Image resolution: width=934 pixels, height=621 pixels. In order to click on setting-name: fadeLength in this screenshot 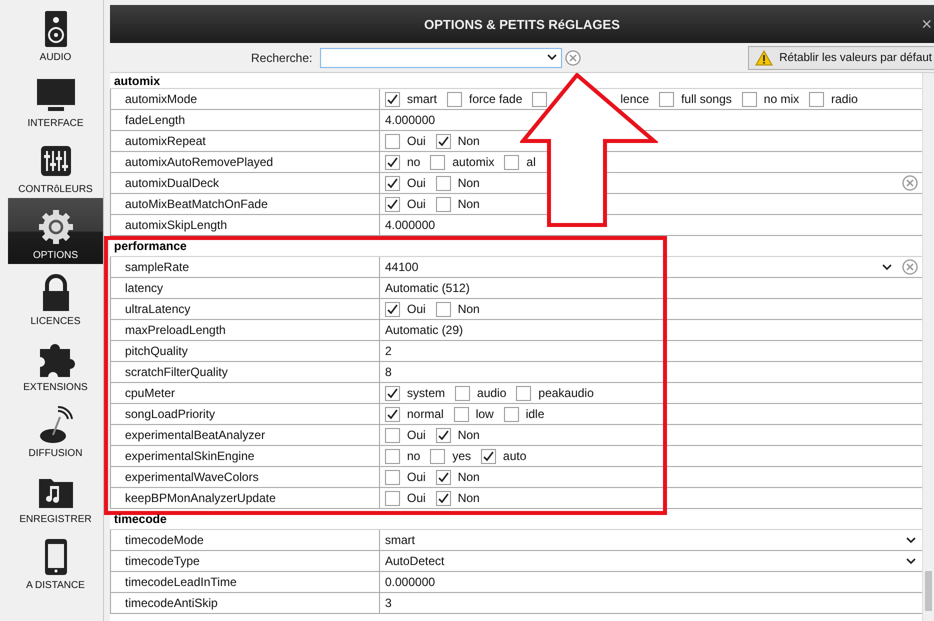, I will do `click(245, 120)`.